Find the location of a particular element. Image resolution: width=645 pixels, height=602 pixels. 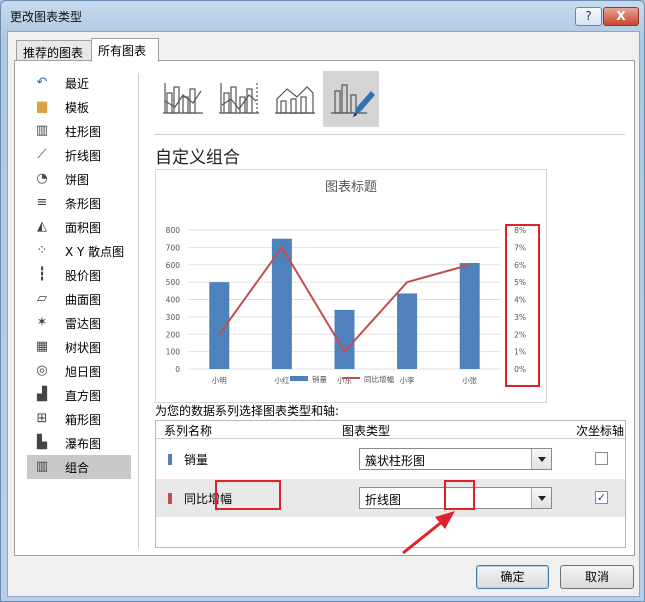

sidebar-item-label: 模板 is located at coordinates (77, 107).